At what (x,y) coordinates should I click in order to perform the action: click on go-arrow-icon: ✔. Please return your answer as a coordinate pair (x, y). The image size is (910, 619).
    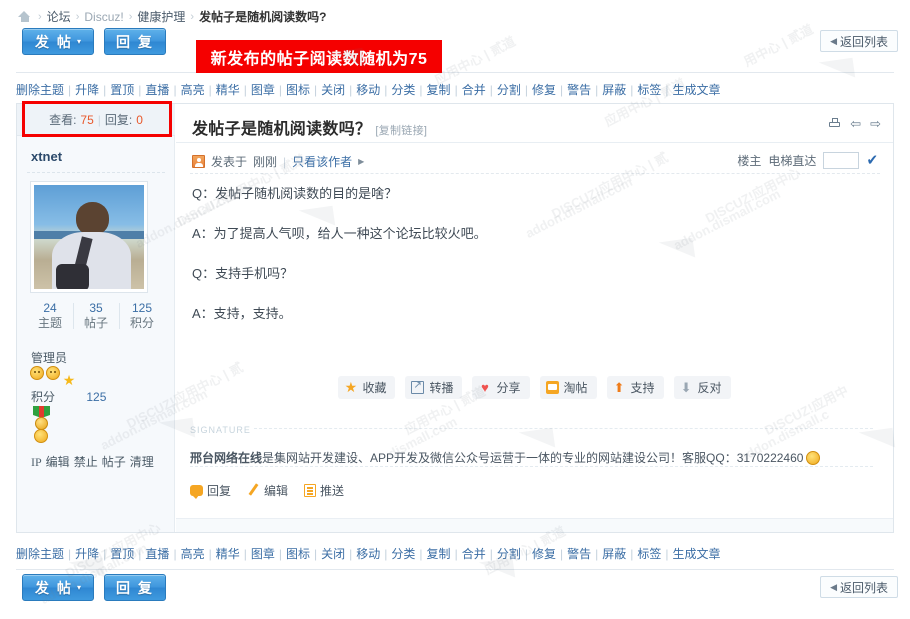
    Looking at the image, I should click on (872, 160).